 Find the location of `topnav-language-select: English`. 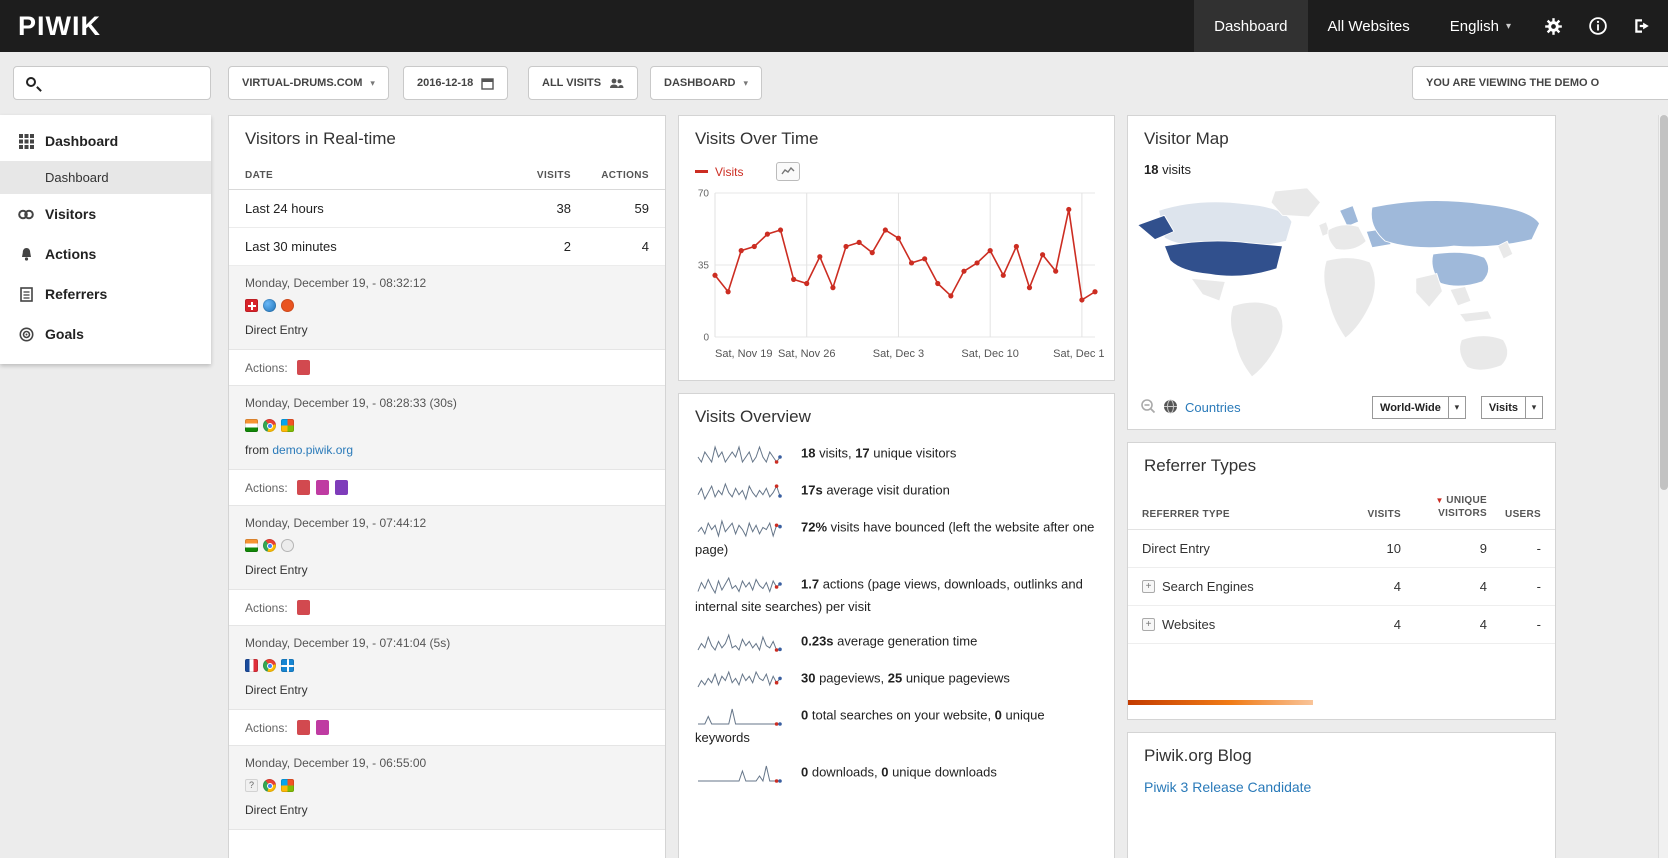

topnav-language-select: English is located at coordinates (1480, 26).